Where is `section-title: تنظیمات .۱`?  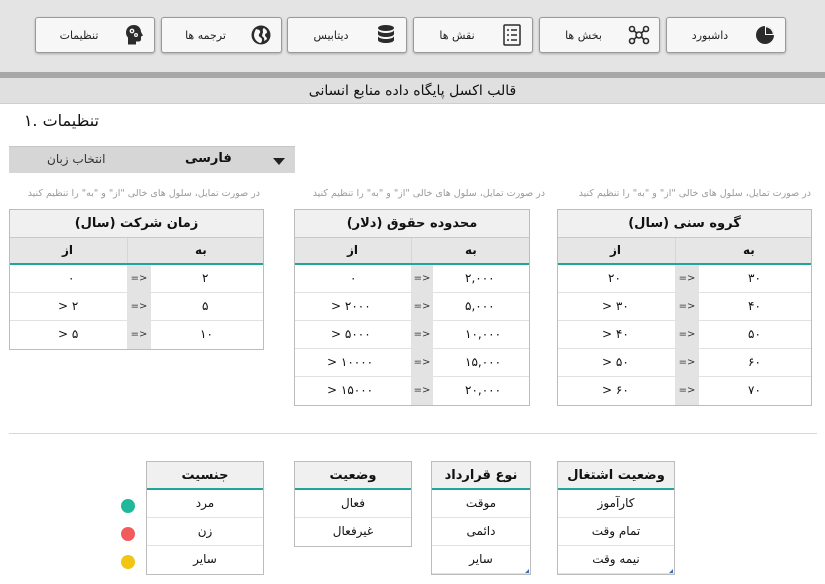 section-title: تنظیمات .۱ is located at coordinates (61, 120).